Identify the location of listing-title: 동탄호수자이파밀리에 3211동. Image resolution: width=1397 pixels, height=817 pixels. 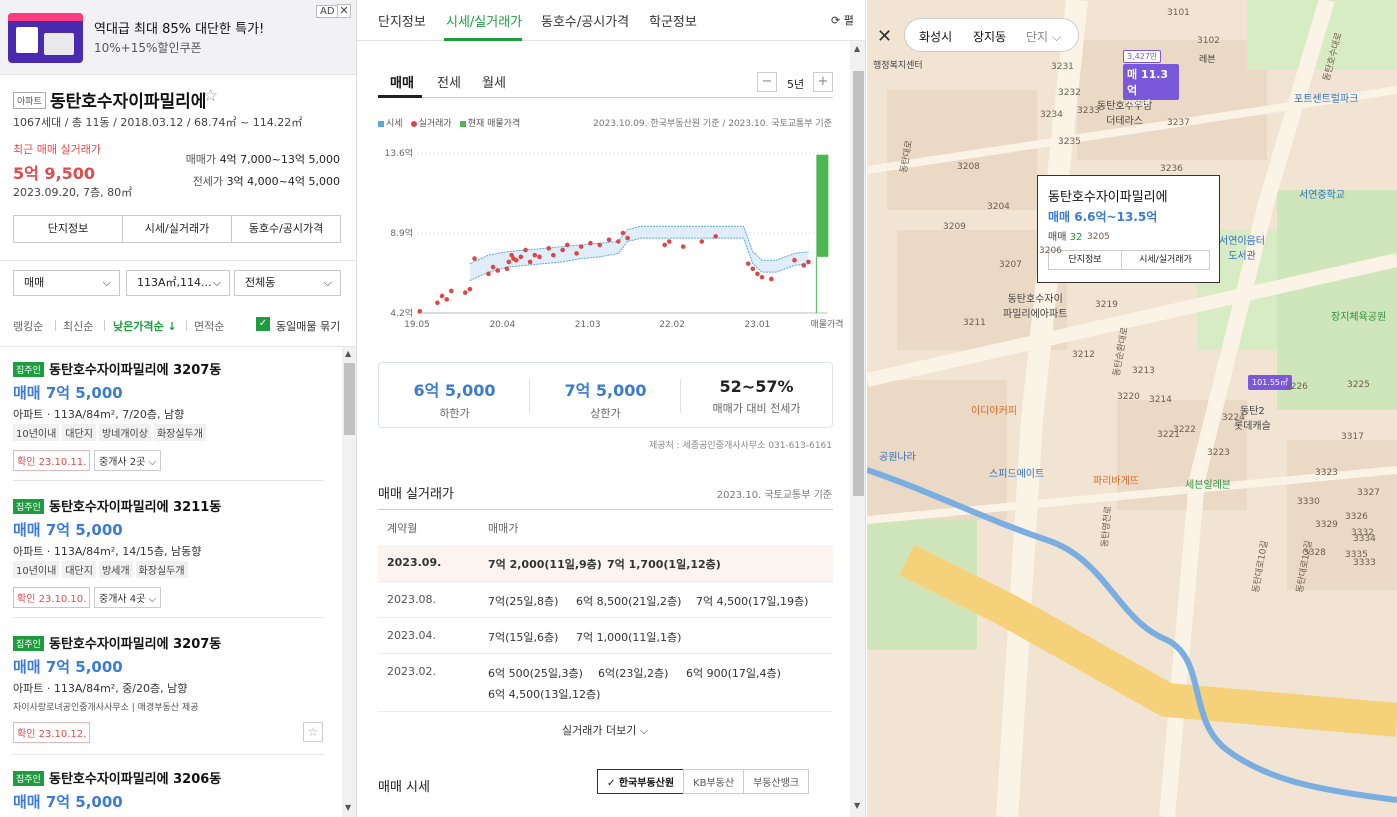
(135, 505).